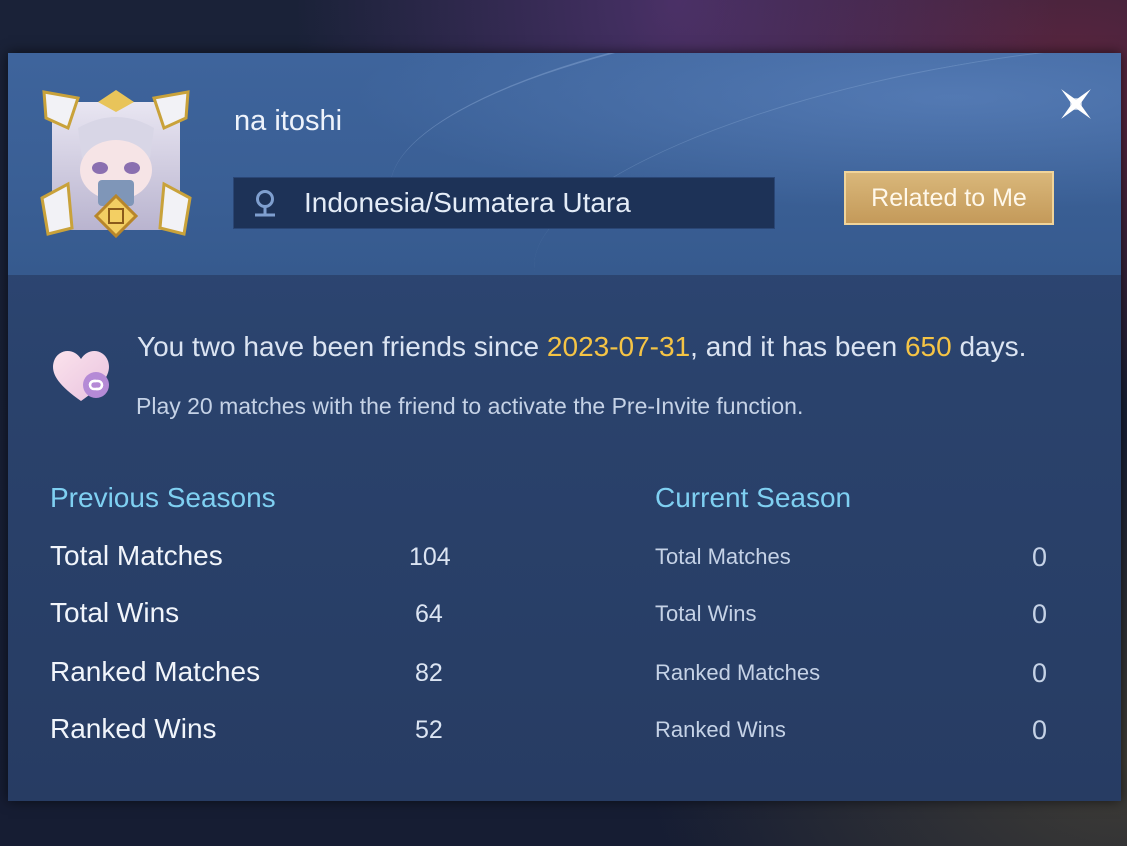  What do you see at coordinates (116, 164) in the screenshot?
I see `avatar` at bounding box center [116, 164].